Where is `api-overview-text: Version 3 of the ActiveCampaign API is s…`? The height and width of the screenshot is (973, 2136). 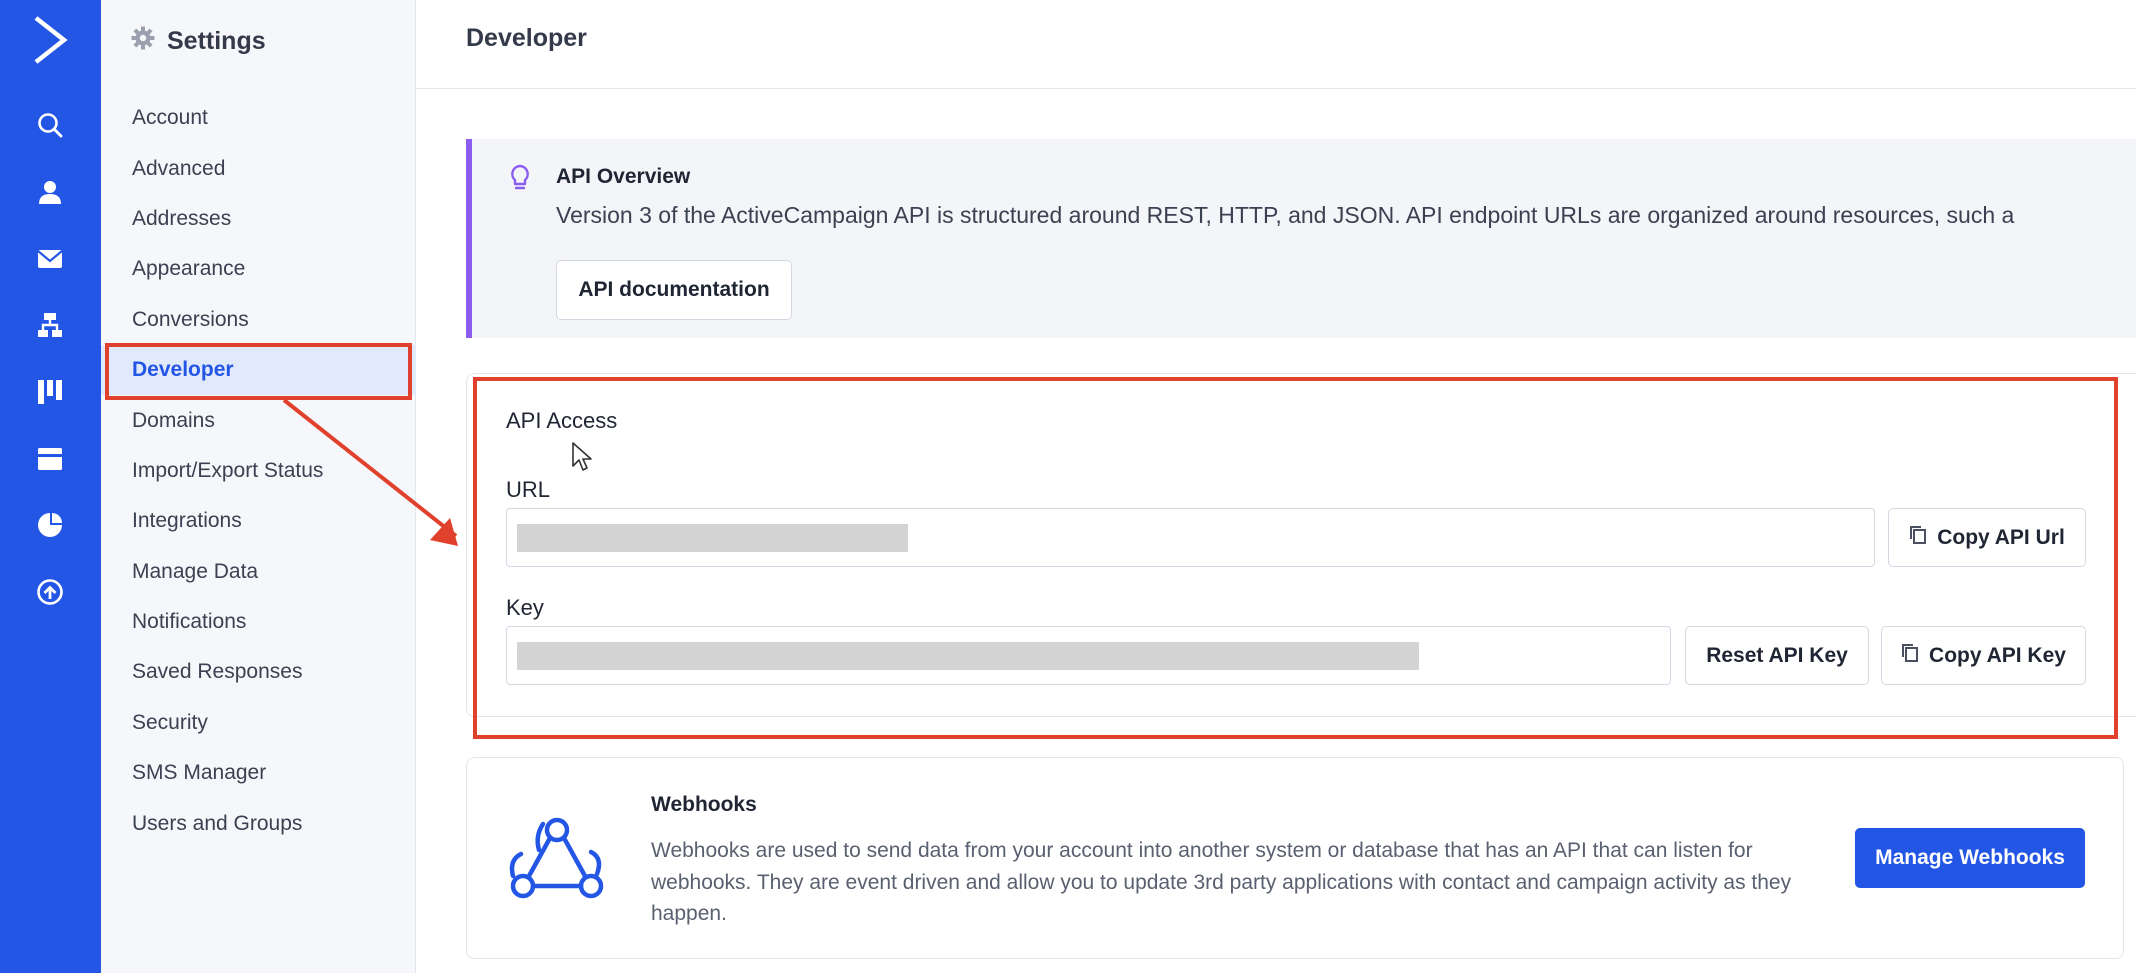
api-overview-text: Version 3 of the ActiveCampaign API is s… is located at coordinates (1285, 215).